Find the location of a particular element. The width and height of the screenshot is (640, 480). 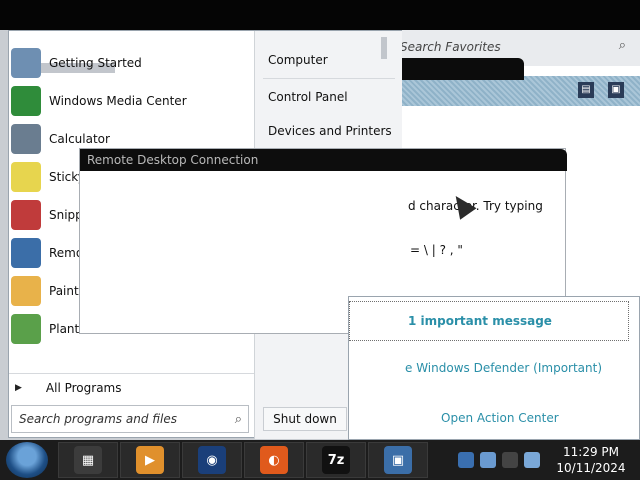

taskbar-globe-button: ◉ is located at coordinates (212, 460).